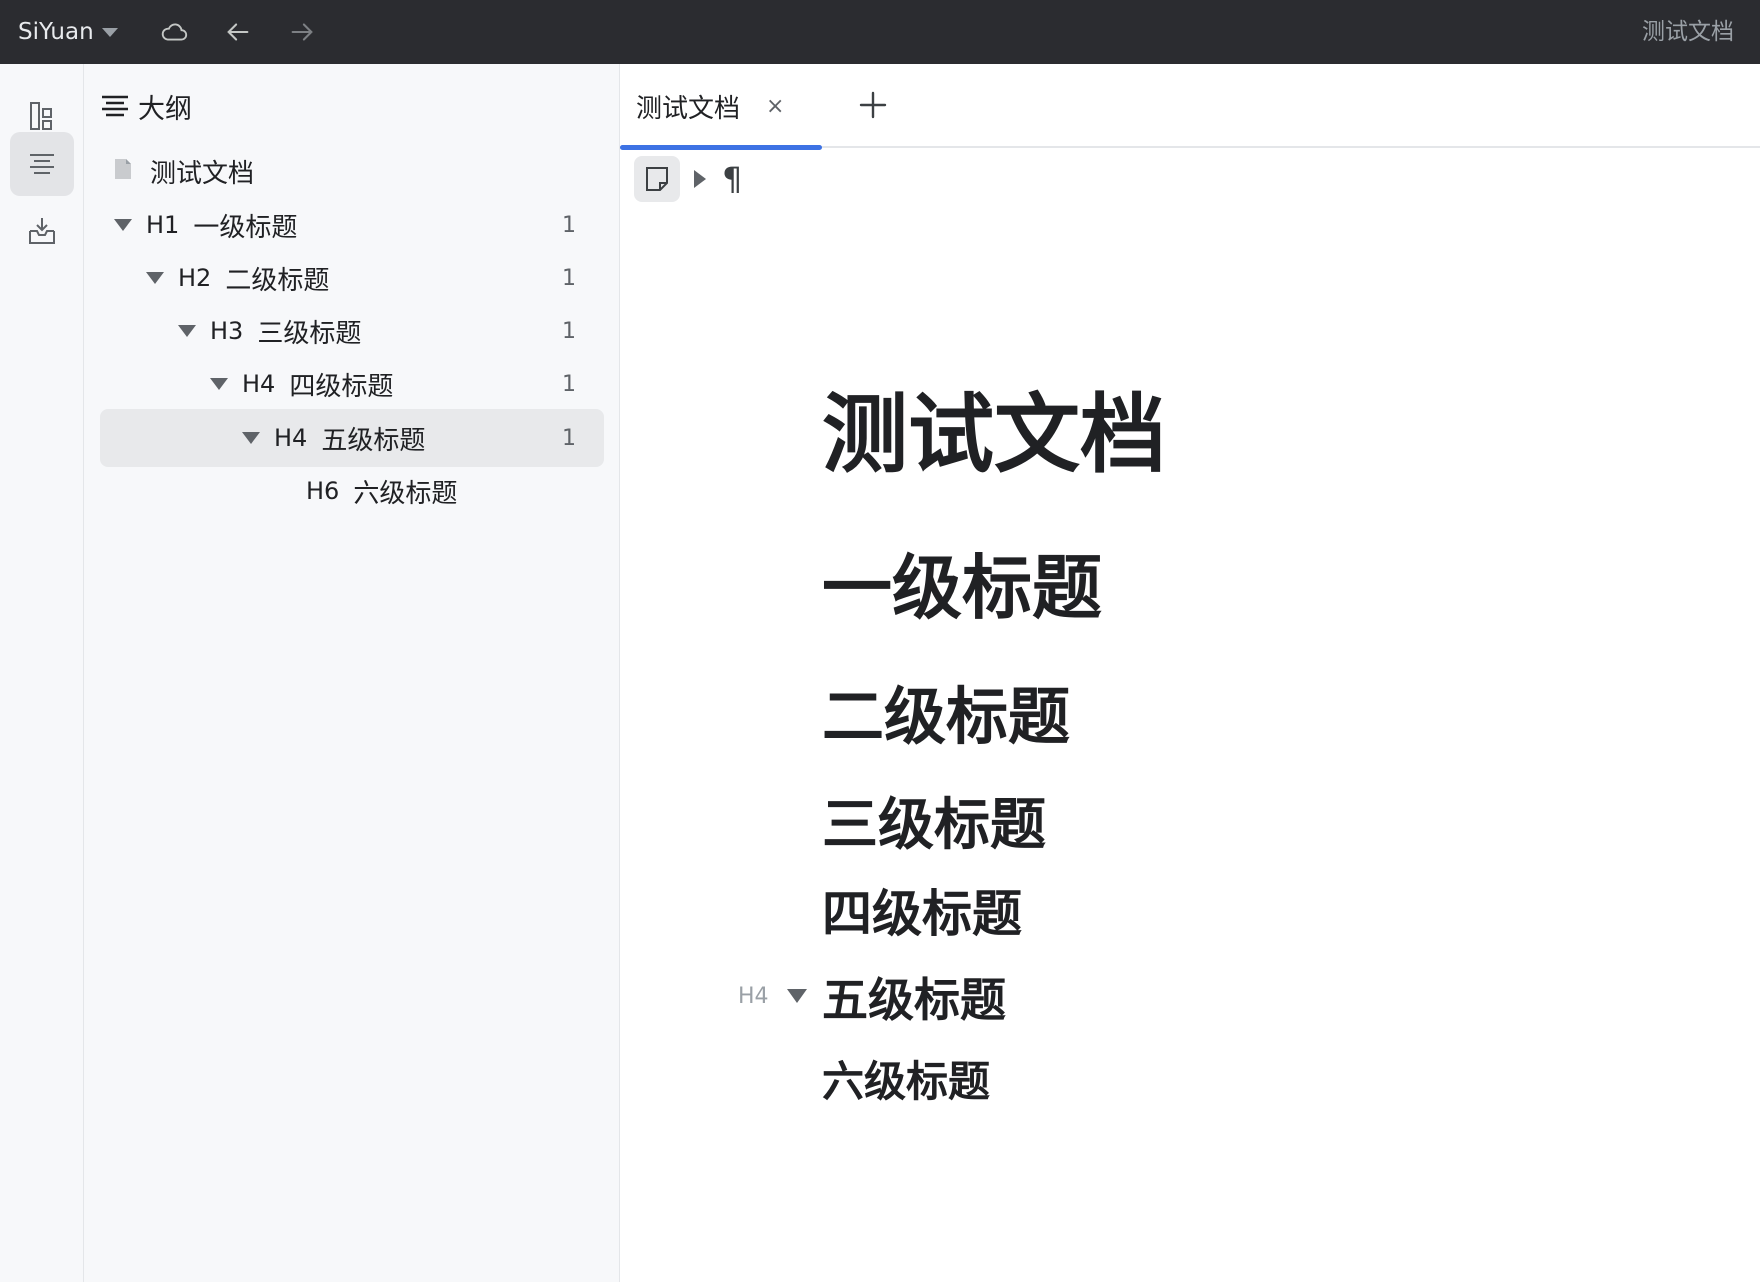 Image resolution: width=1760 pixels, height=1282 pixels. I want to click on heading-level: H1, so click(163, 225).